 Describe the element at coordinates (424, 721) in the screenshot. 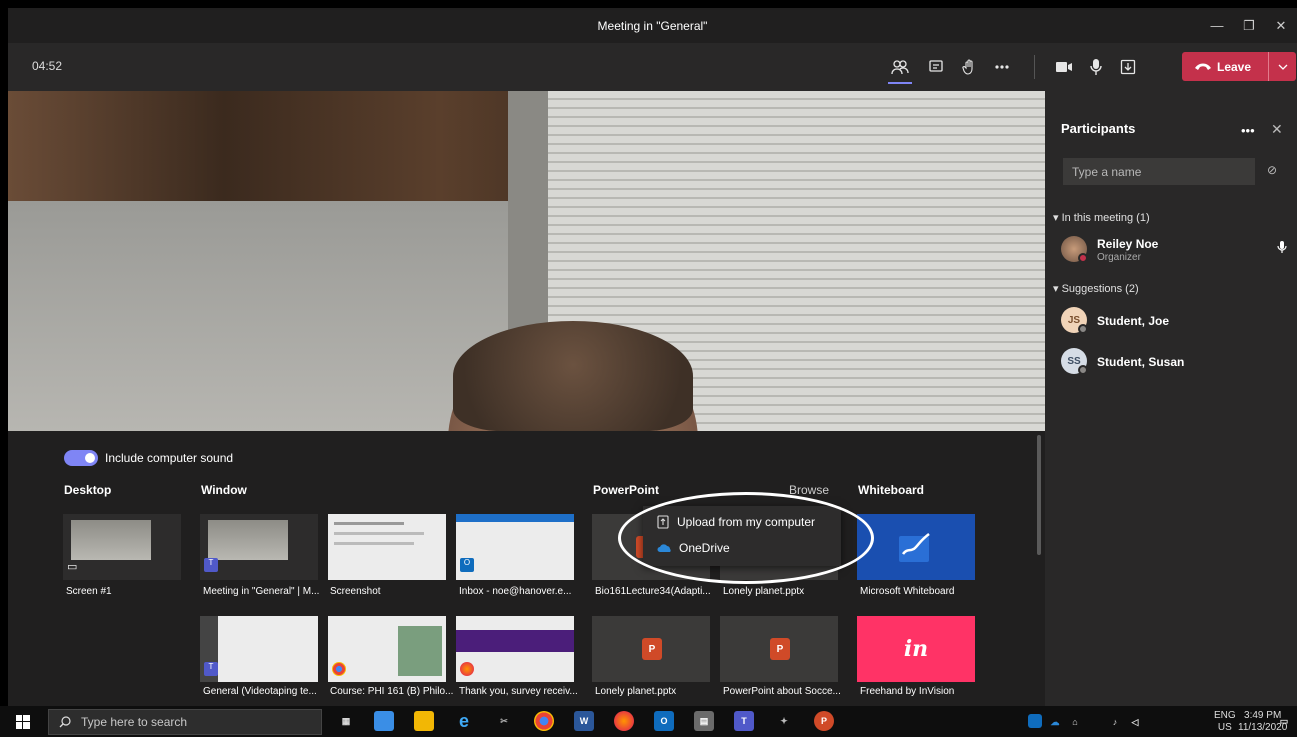

I see `file-explorer-icon` at that location.